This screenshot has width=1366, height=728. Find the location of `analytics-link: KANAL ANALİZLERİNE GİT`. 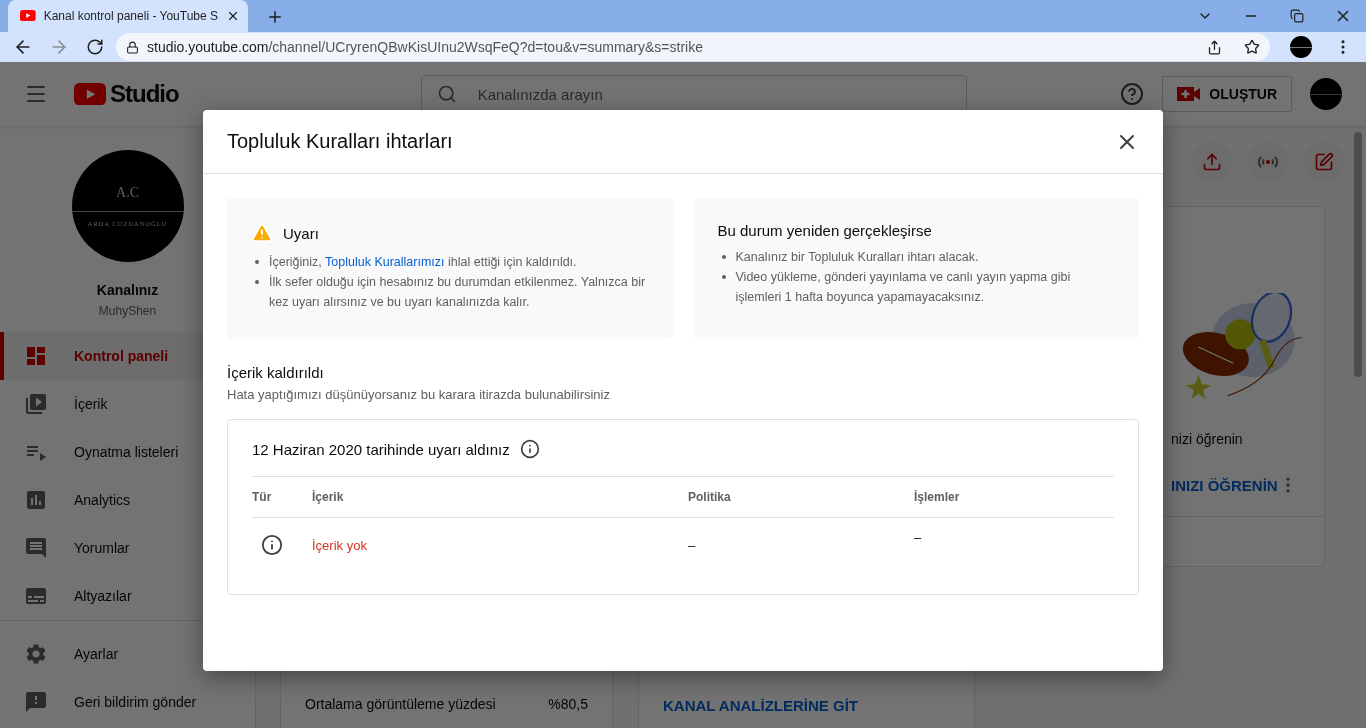

analytics-link: KANAL ANALİZLERİNE GİT is located at coordinates (806, 705).